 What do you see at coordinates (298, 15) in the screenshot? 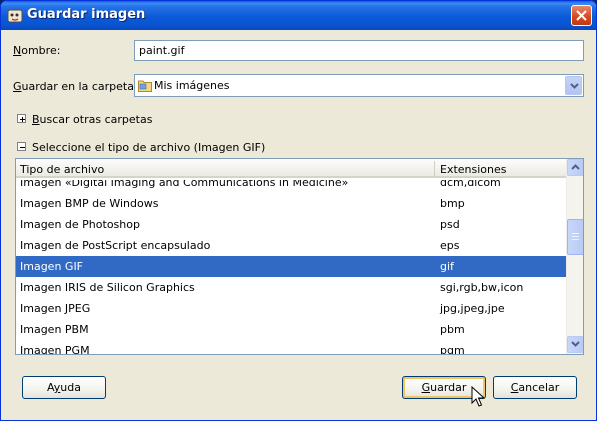
I see `title-bar: Guardar imagen` at bounding box center [298, 15].